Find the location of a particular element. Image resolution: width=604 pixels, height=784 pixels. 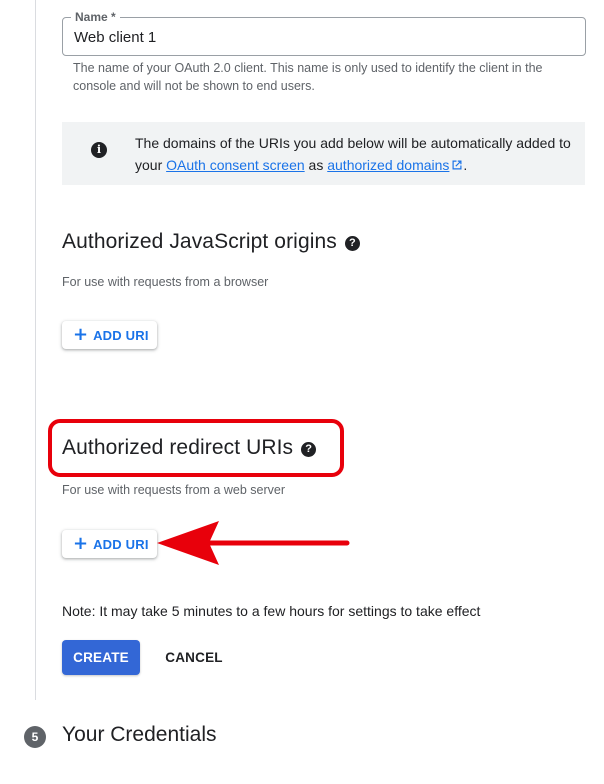

name-field-value: Web client 1 is located at coordinates (115, 37).